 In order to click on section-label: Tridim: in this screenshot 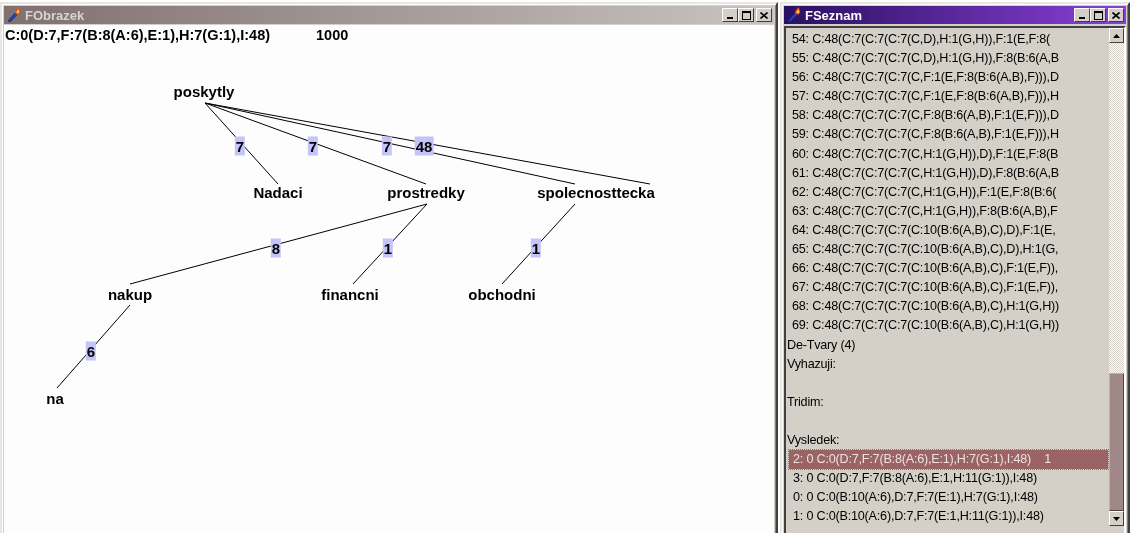, I will do `click(805, 402)`.